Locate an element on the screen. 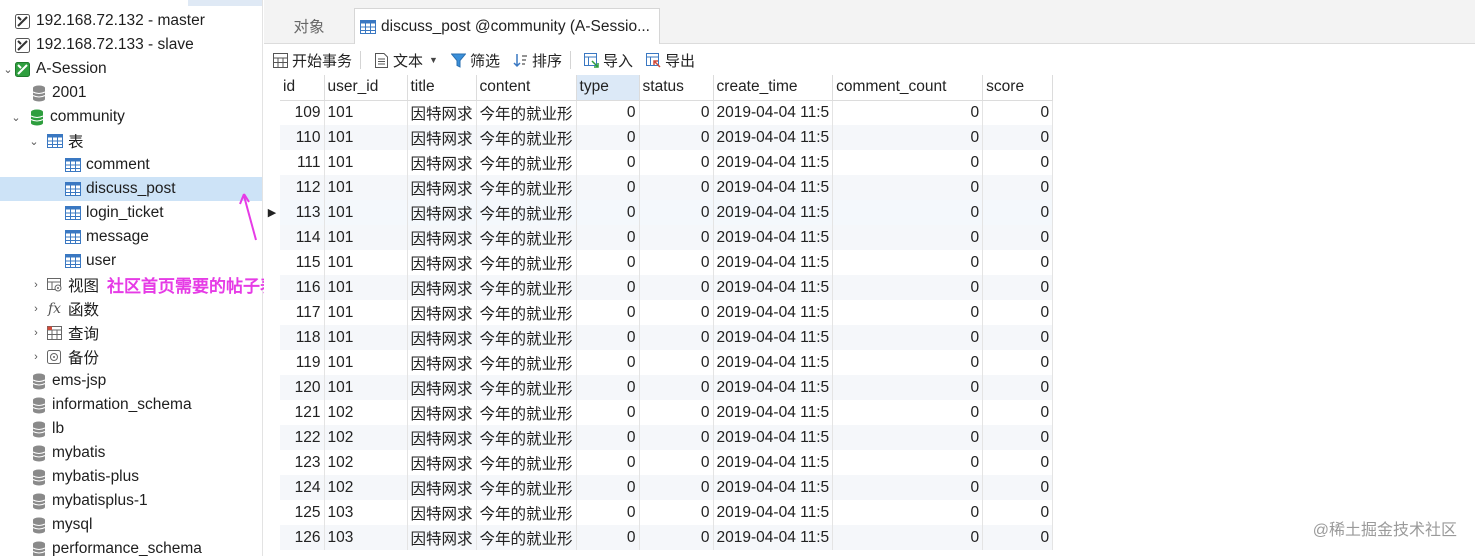  tree-item-connection-a-session: ⌄ A-Session is located at coordinates (131, 69).